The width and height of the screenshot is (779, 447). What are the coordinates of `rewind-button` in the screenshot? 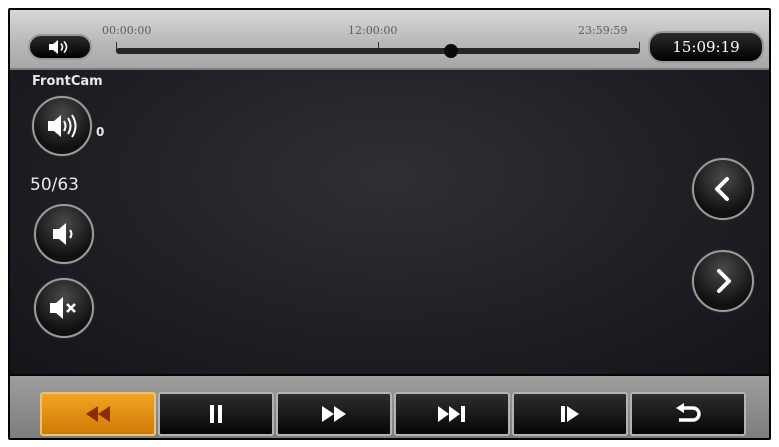 It's located at (98, 414).